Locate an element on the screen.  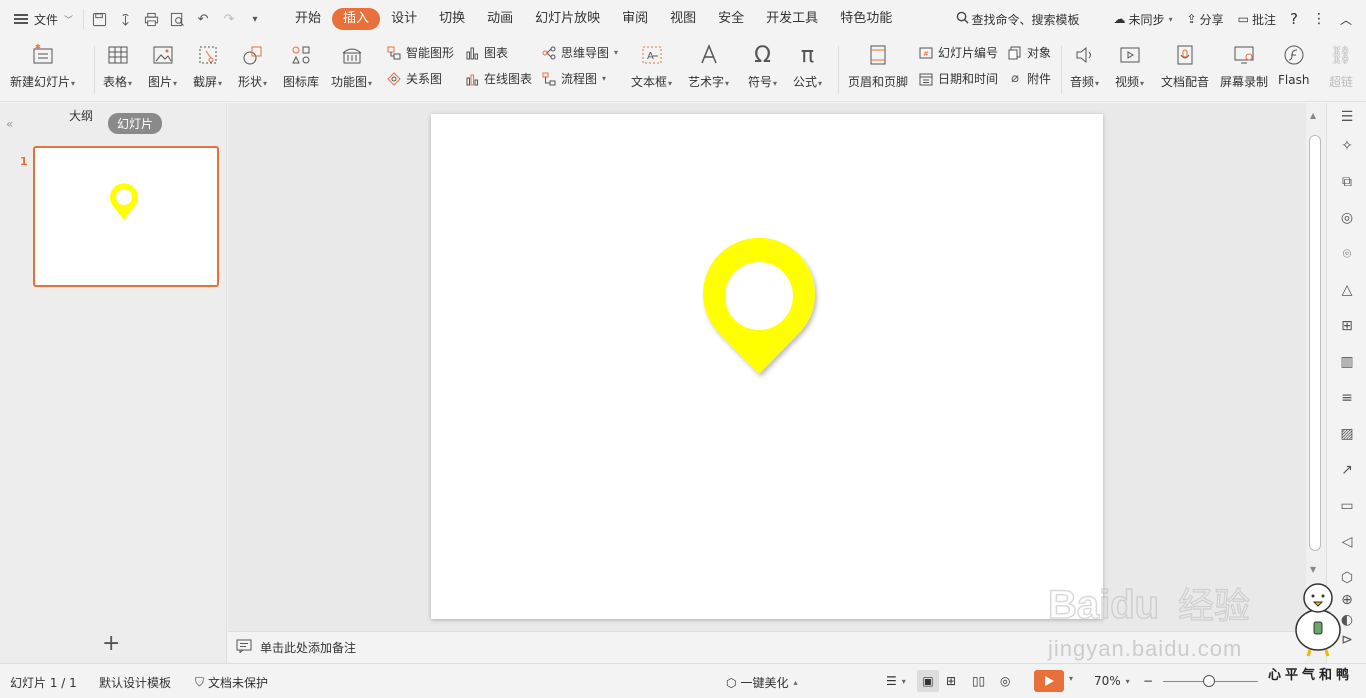
comment-label: 批注 is located at coordinates (1264, 19).